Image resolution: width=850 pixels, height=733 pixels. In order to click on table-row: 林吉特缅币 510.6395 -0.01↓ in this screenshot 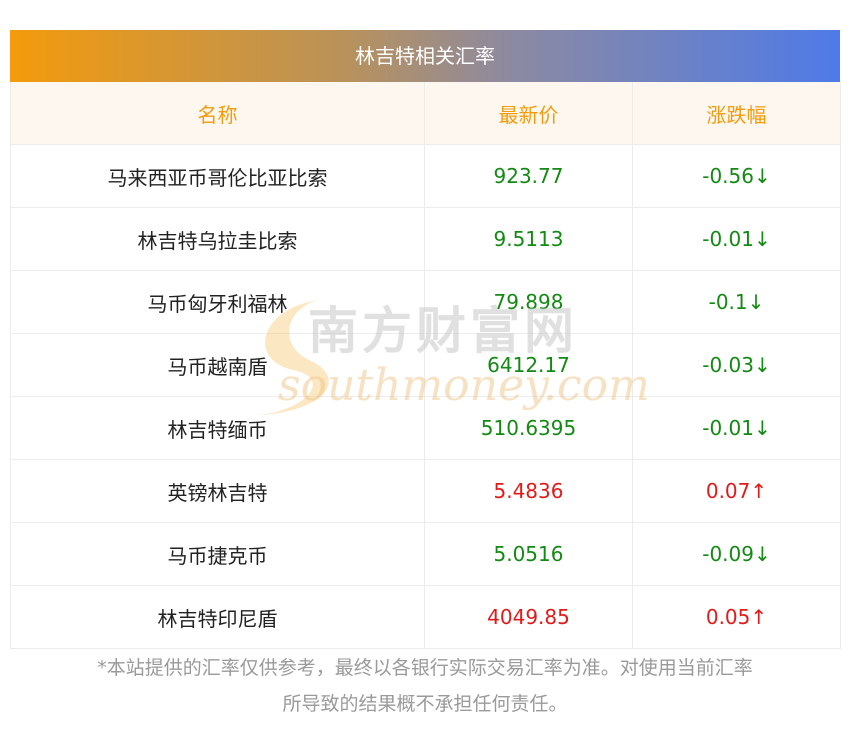, I will do `click(425, 428)`.